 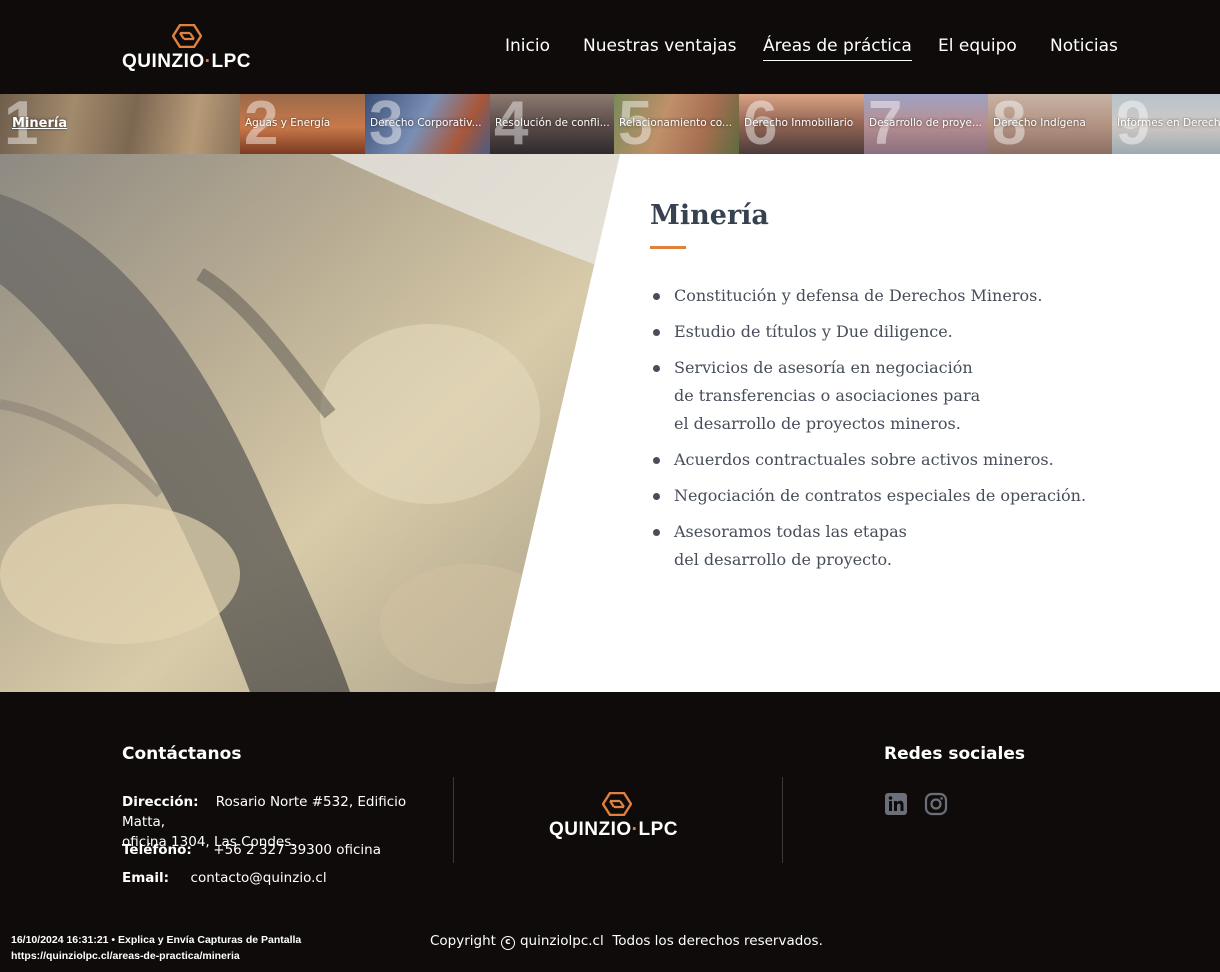 I want to click on site-logo: QUINZIO·LPC, so click(x=188, y=49).